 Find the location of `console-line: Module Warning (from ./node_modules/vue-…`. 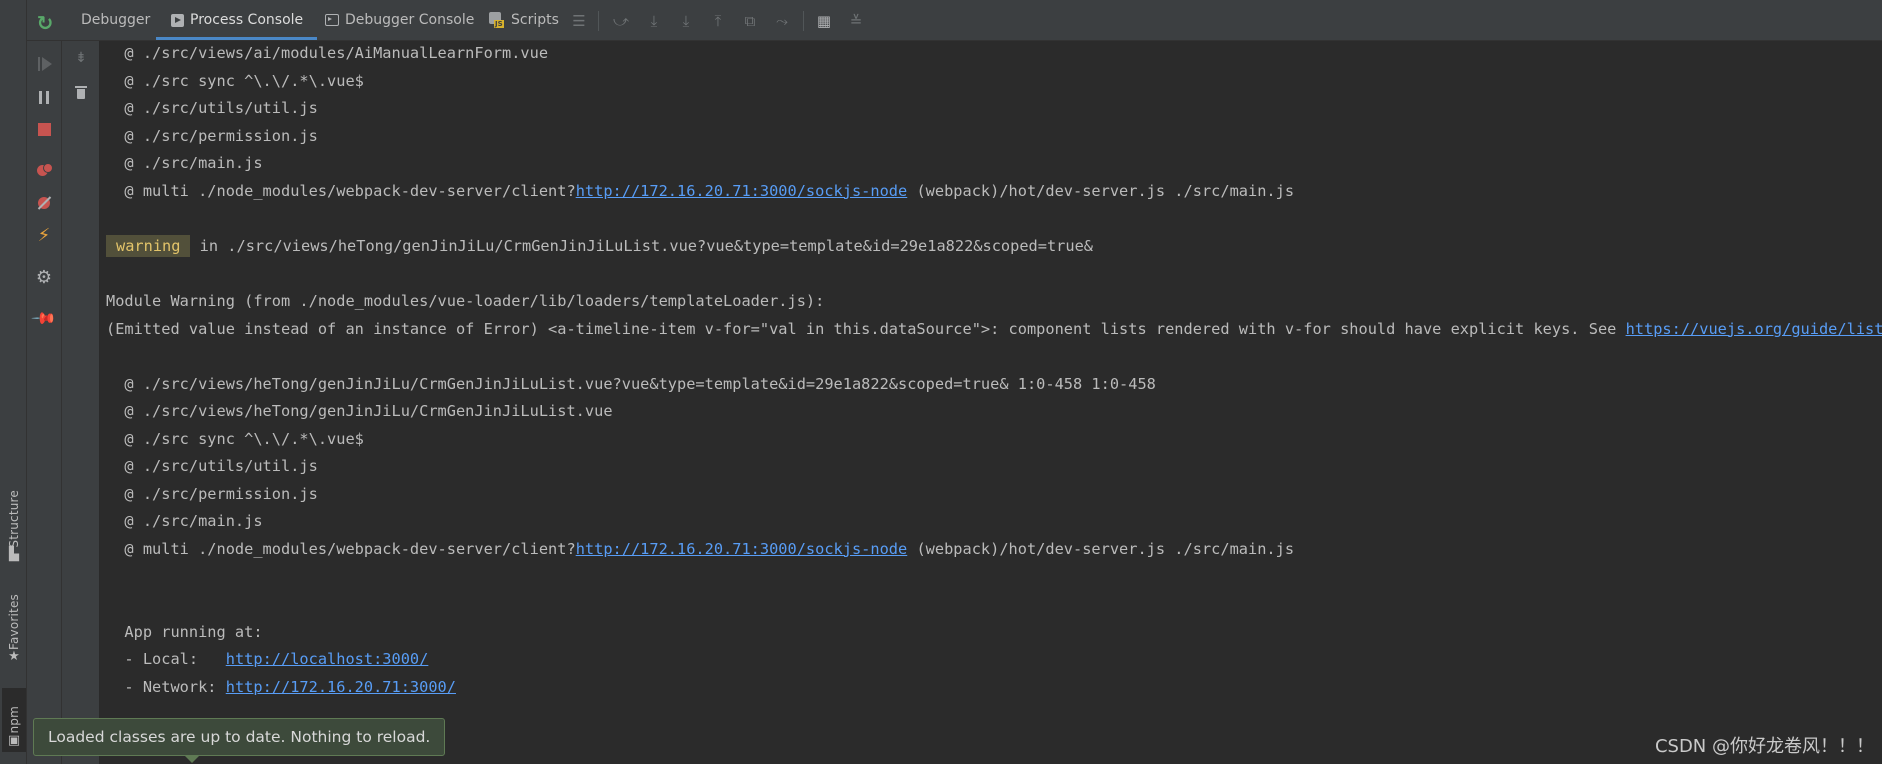

console-line: Module Warning (from ./node_modules/vue-… is located at coordinates (465, 301).